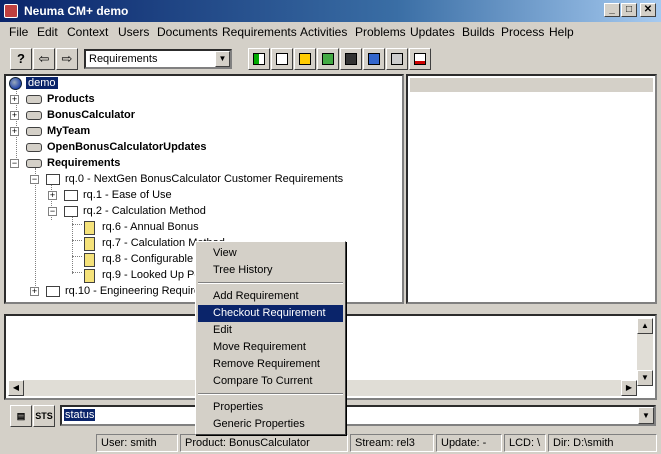 This screenshot has width=661, height=454. I want to click on menu-item-properties: Properties, so click(270, 407).